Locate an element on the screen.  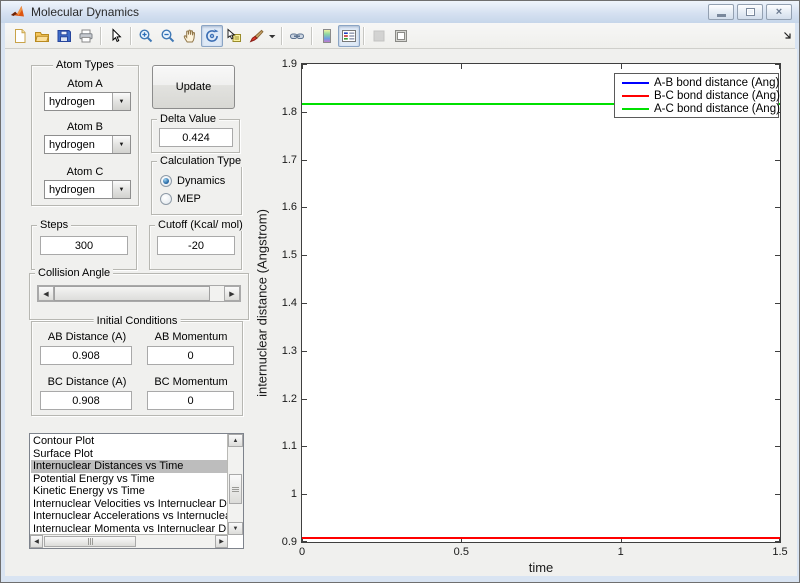
maximize-button is located at coordinates (750, 12).